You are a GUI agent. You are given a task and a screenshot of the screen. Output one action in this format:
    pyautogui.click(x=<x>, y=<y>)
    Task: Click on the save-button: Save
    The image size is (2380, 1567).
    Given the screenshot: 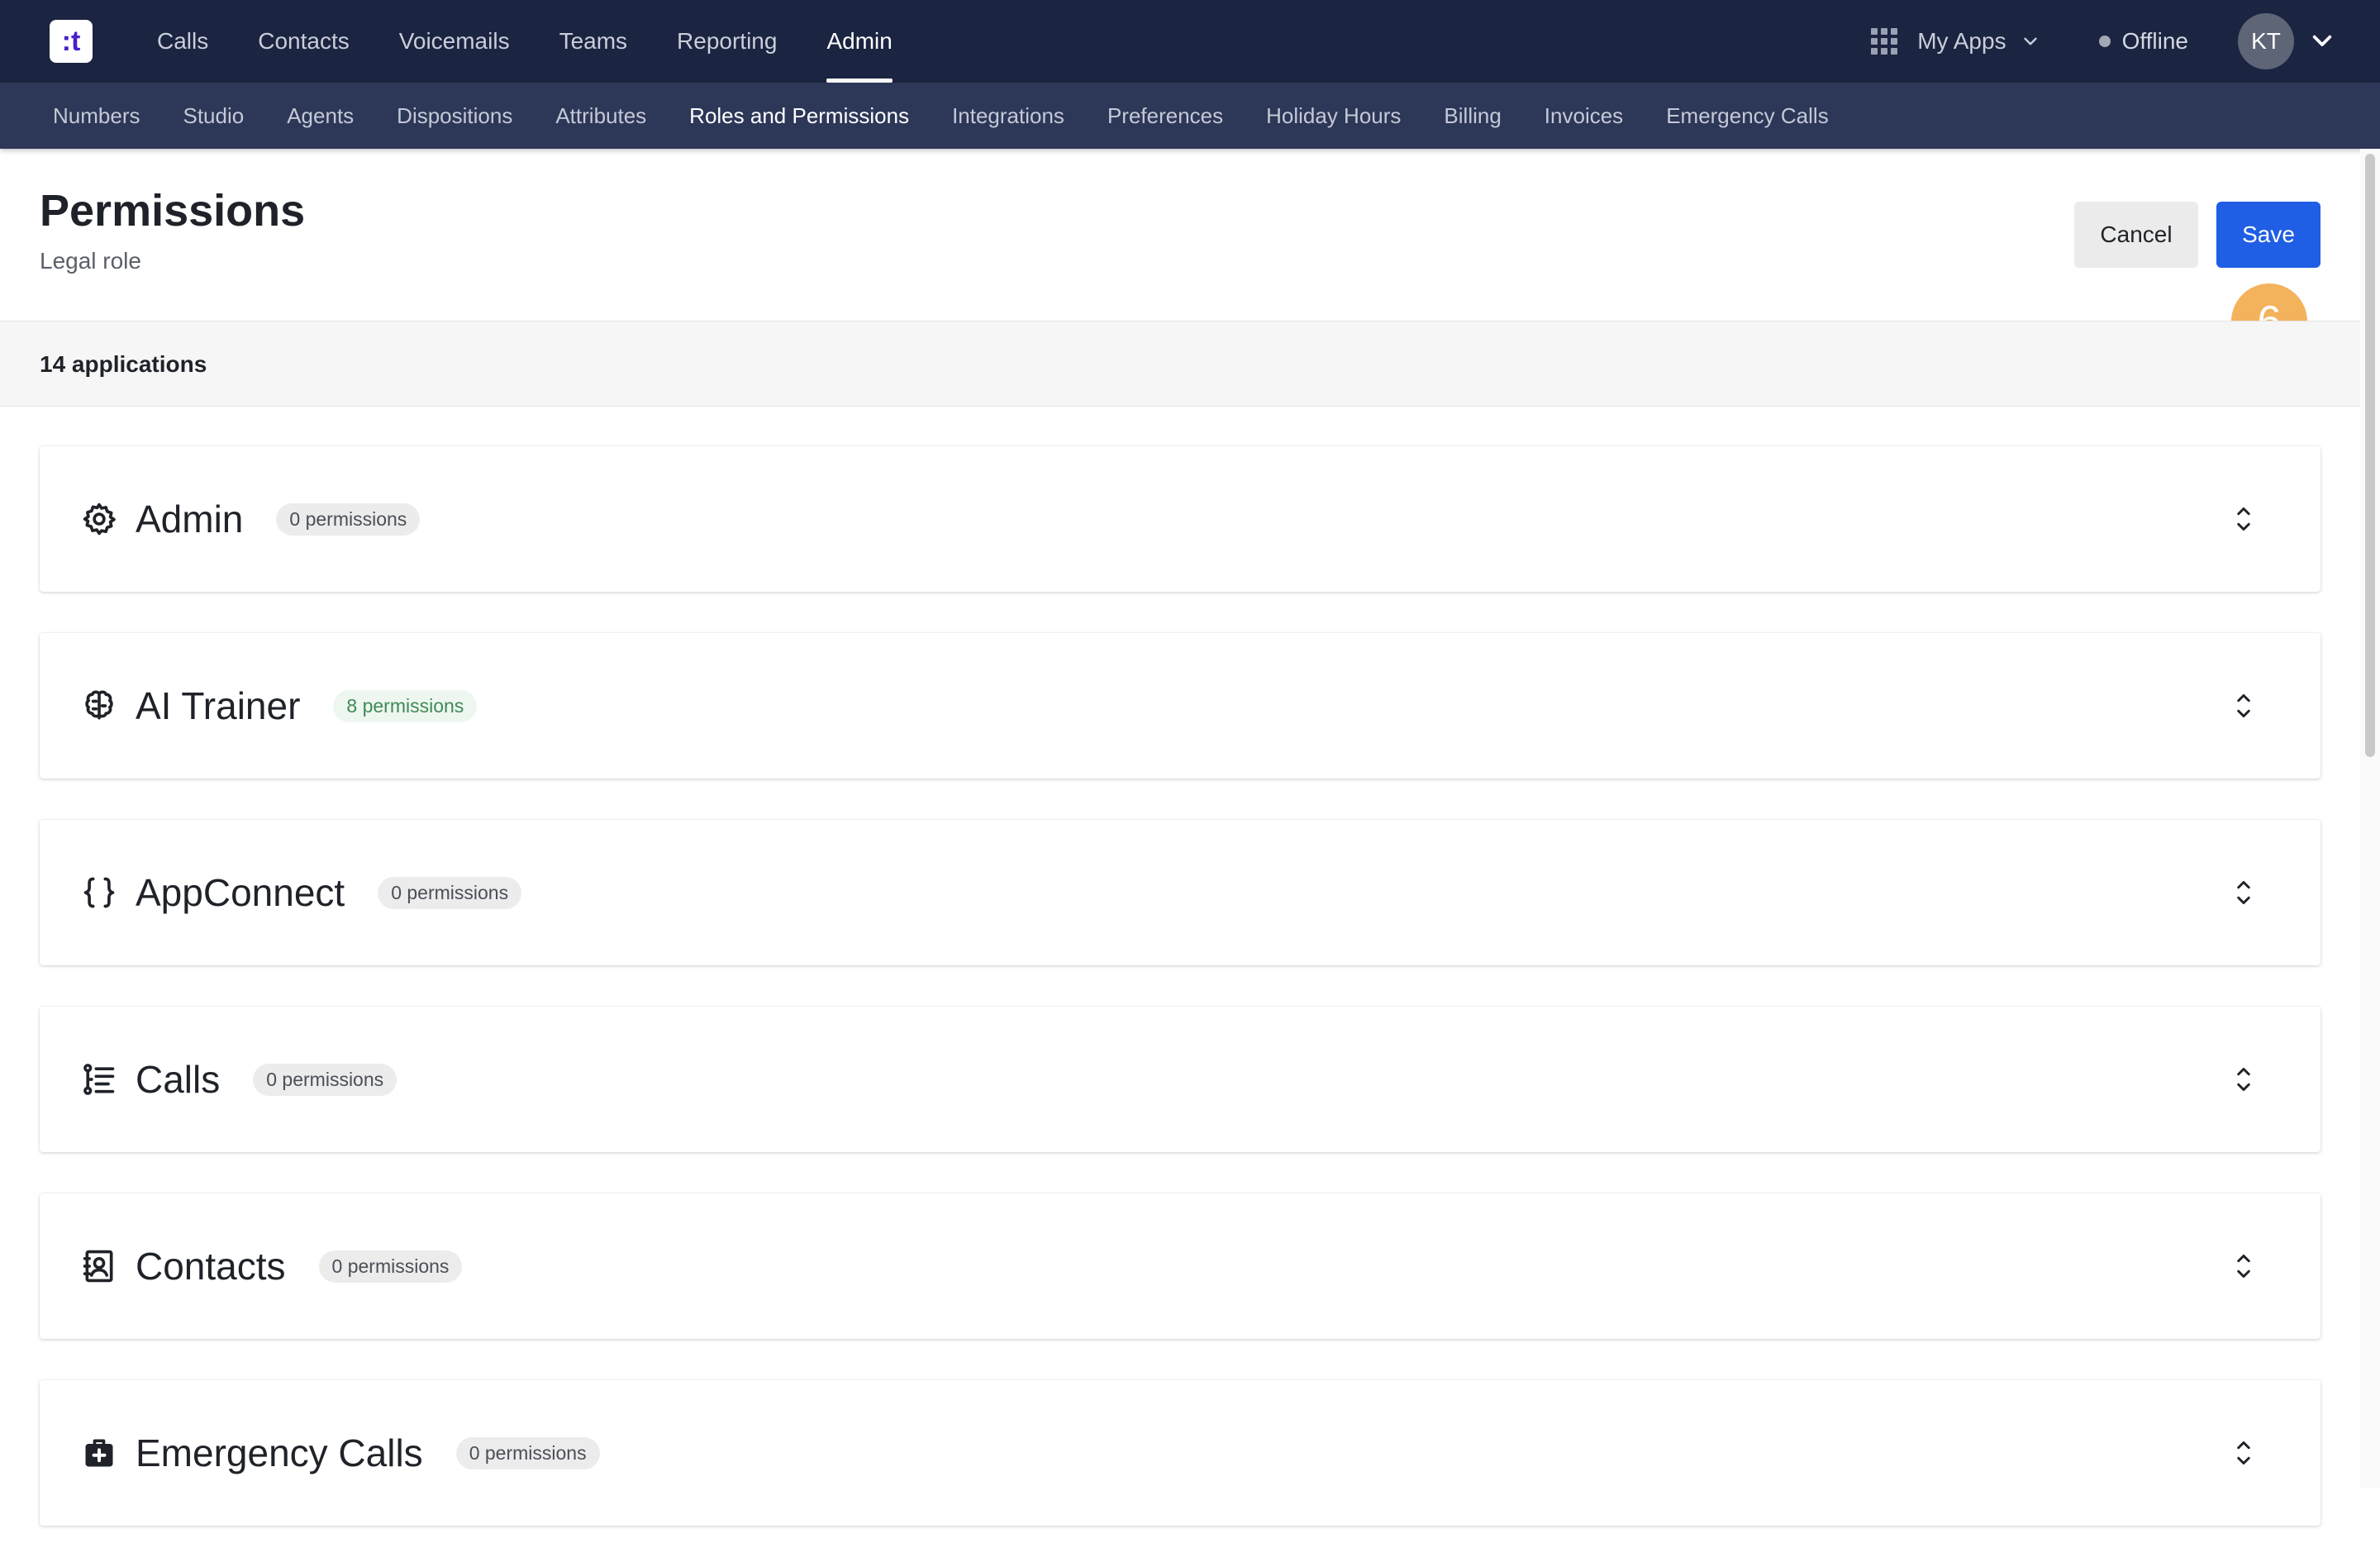 What is the action you would take?
    pyautogui.click(x=2268, y=235)
    